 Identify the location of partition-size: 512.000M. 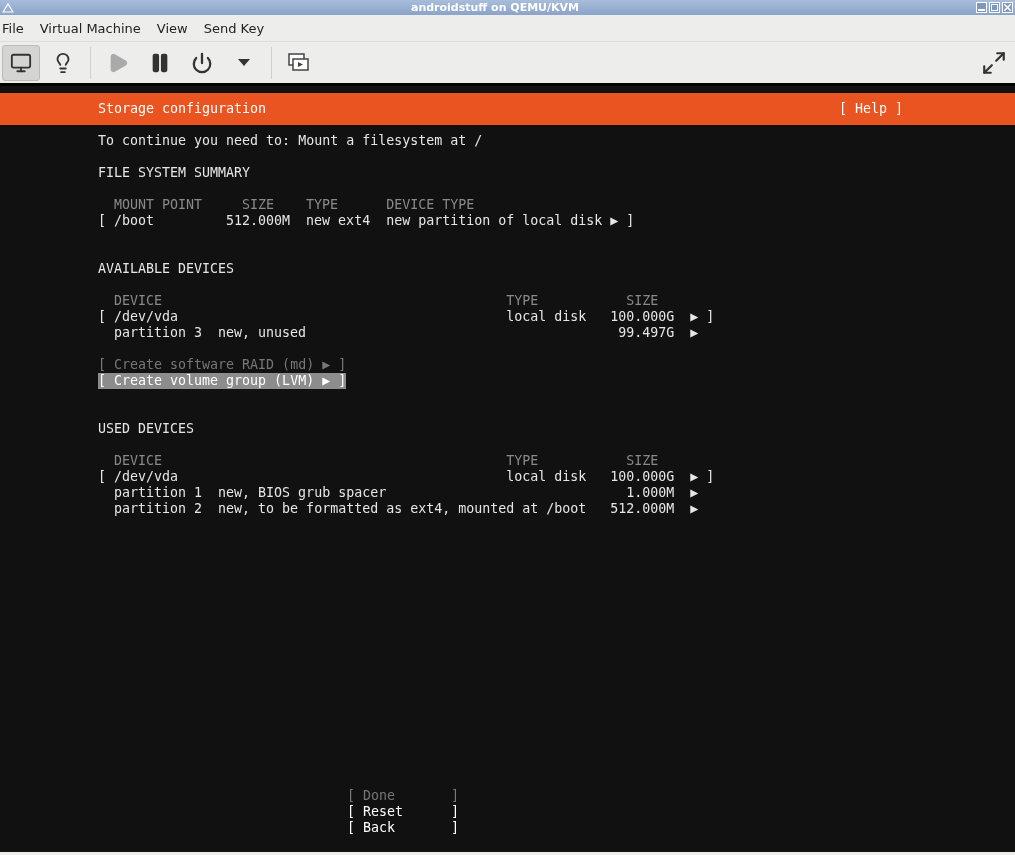
(642, 508).